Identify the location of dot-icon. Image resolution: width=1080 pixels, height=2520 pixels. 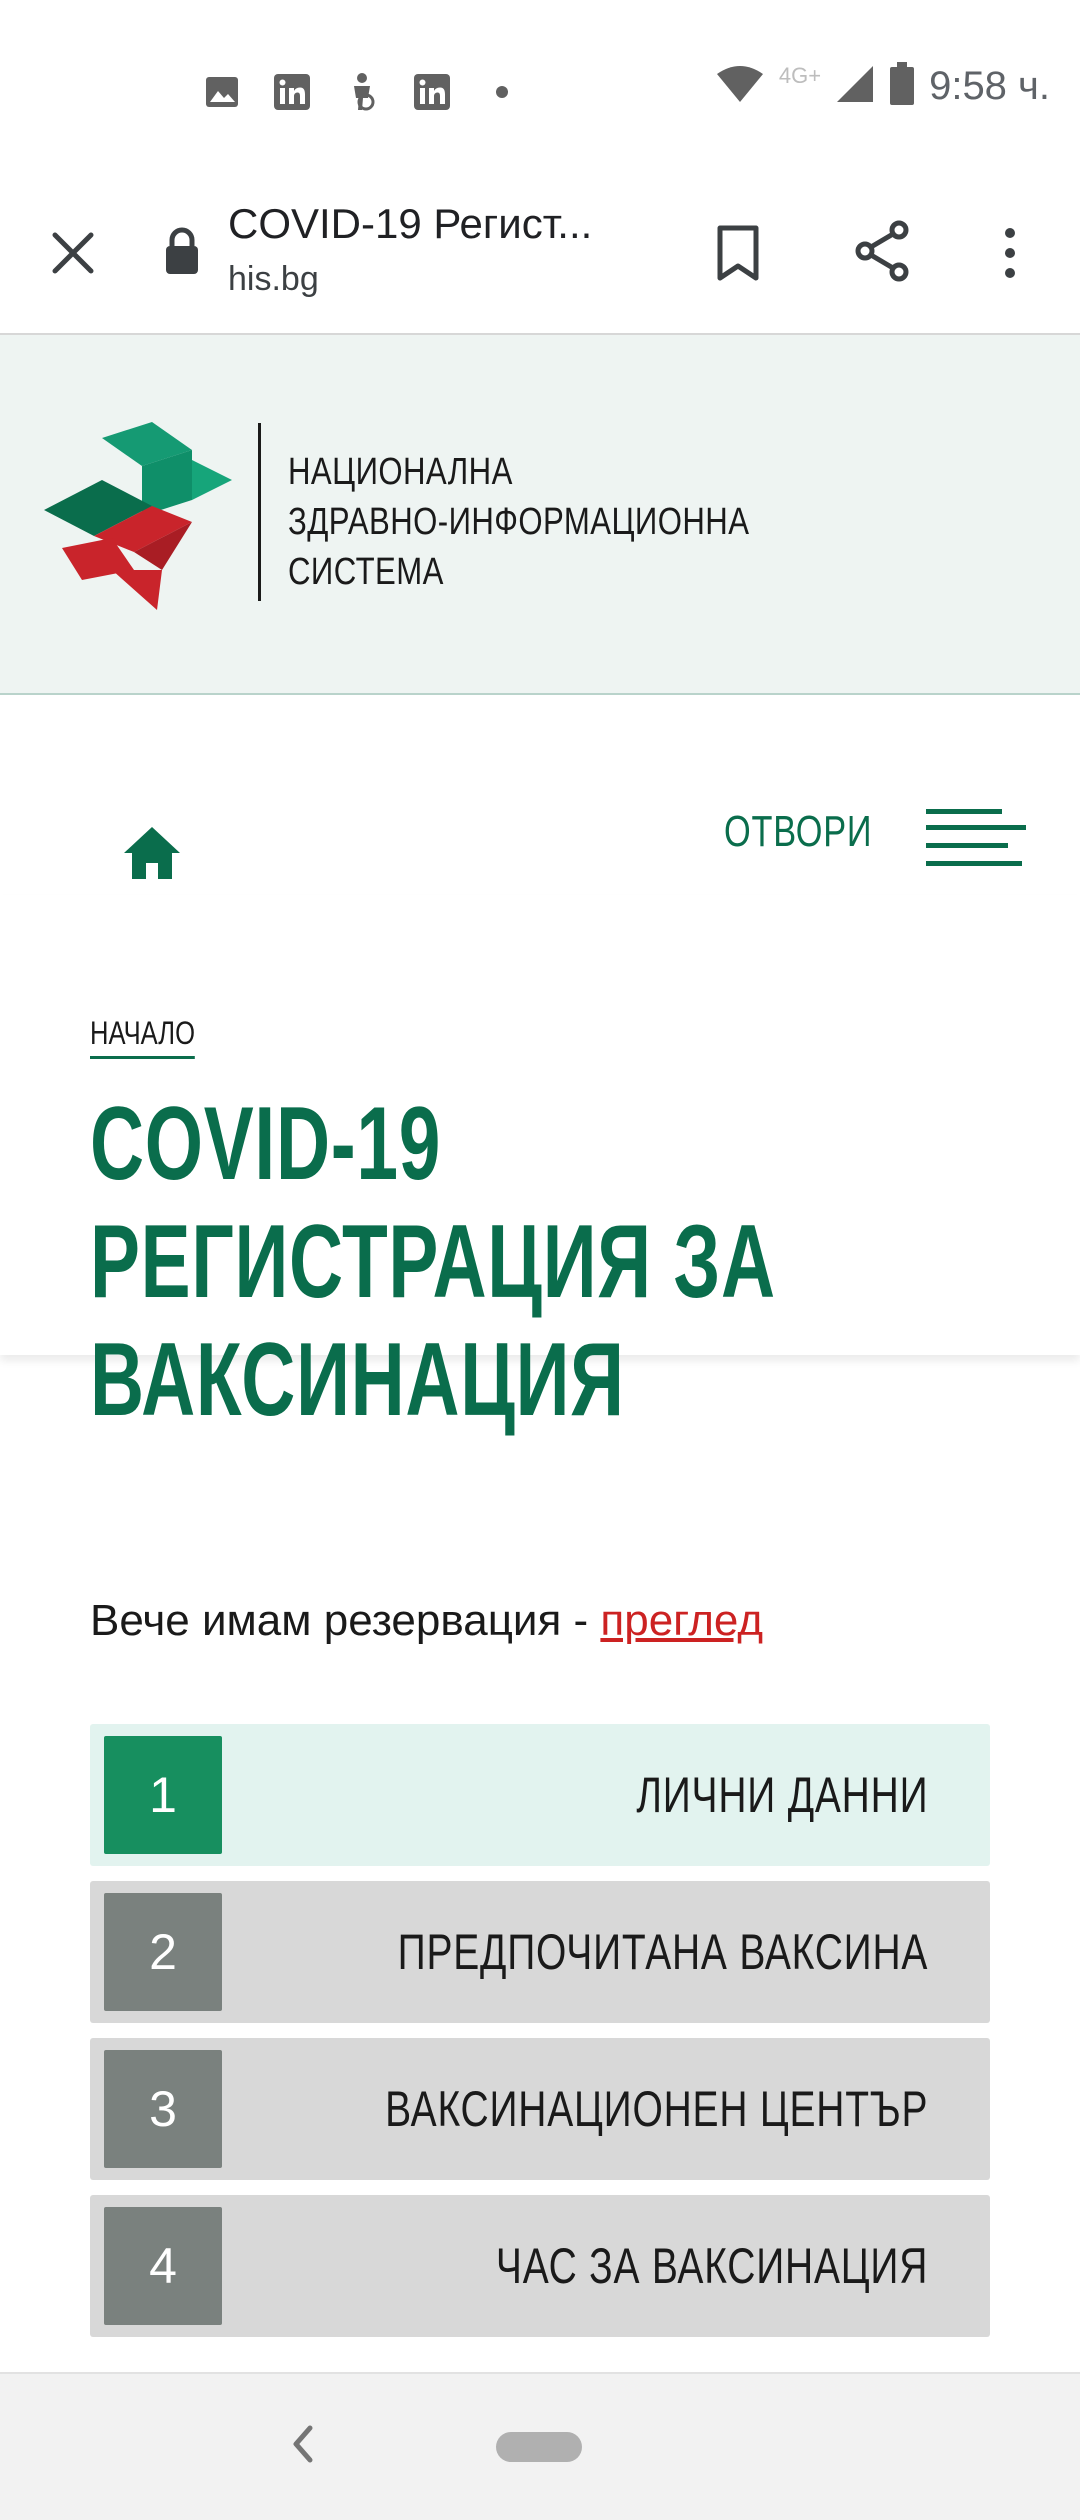
(502, 92).